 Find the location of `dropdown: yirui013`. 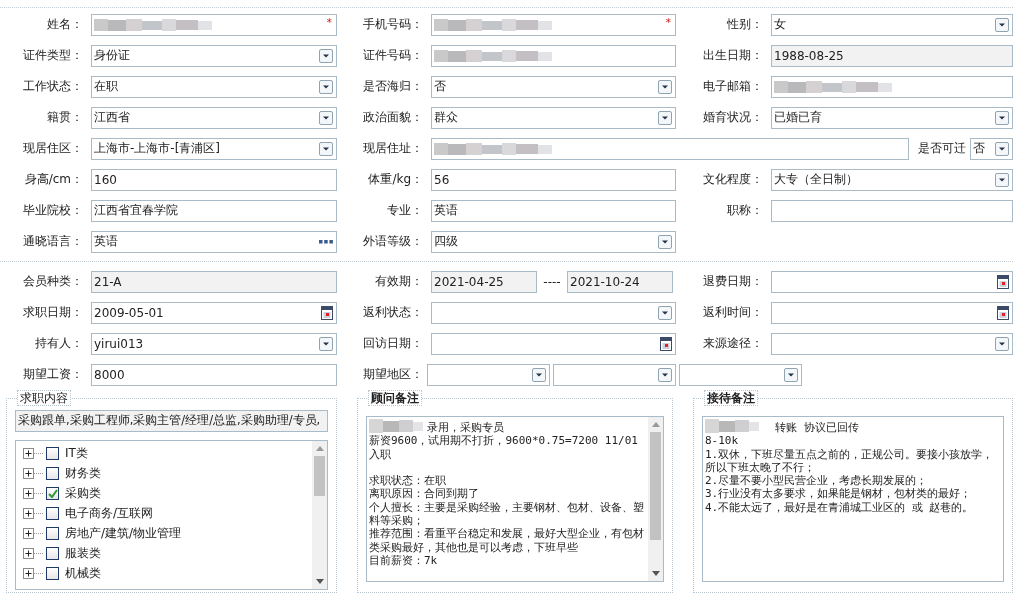

dropdown: yirui013 is located at coordinates (214, 343).